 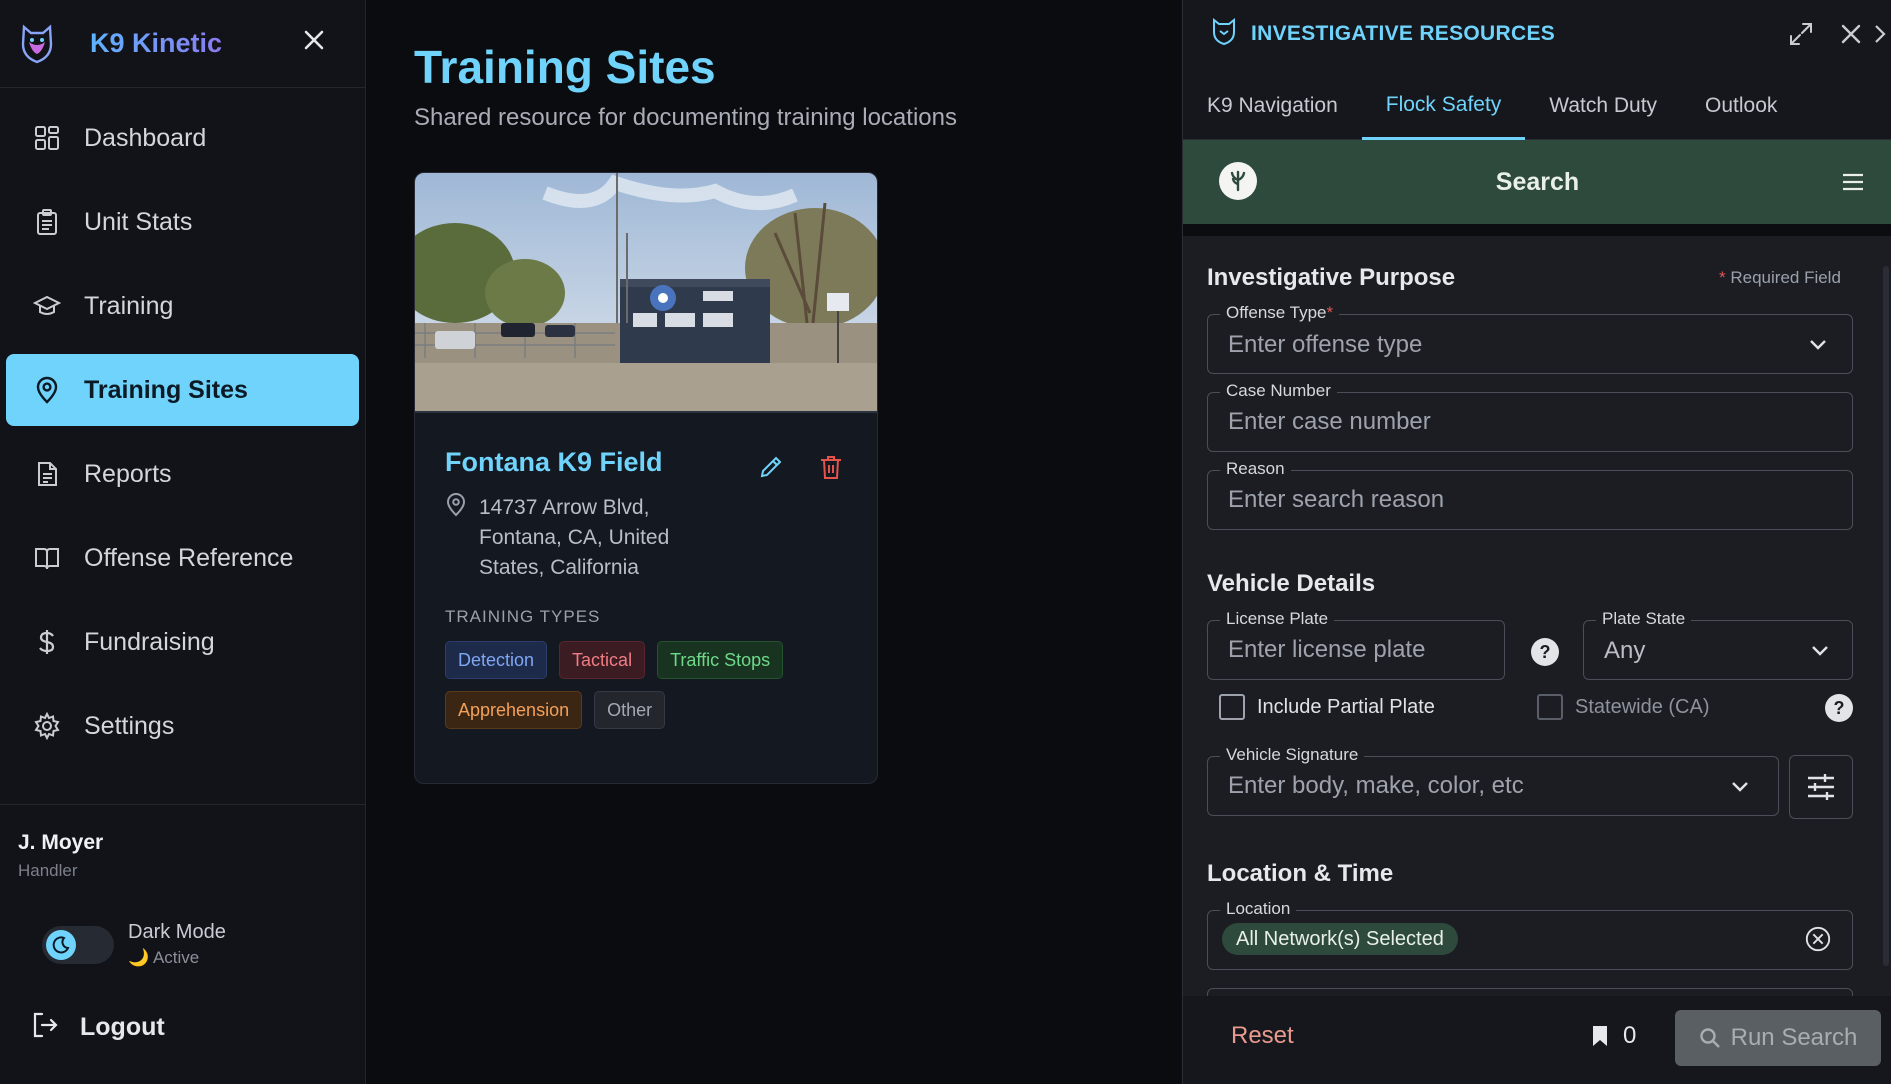 What do you see at coordinates (1741, 106) in the screenshot?
I see `tab-outlook: Outlook` at bounding box center [1741, 106].